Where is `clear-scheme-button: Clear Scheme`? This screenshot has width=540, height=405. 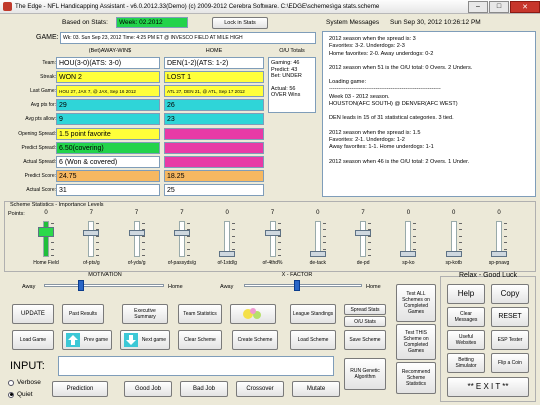
clear-scheme-button: Clear Scheme is located at coordinates (200, 340).